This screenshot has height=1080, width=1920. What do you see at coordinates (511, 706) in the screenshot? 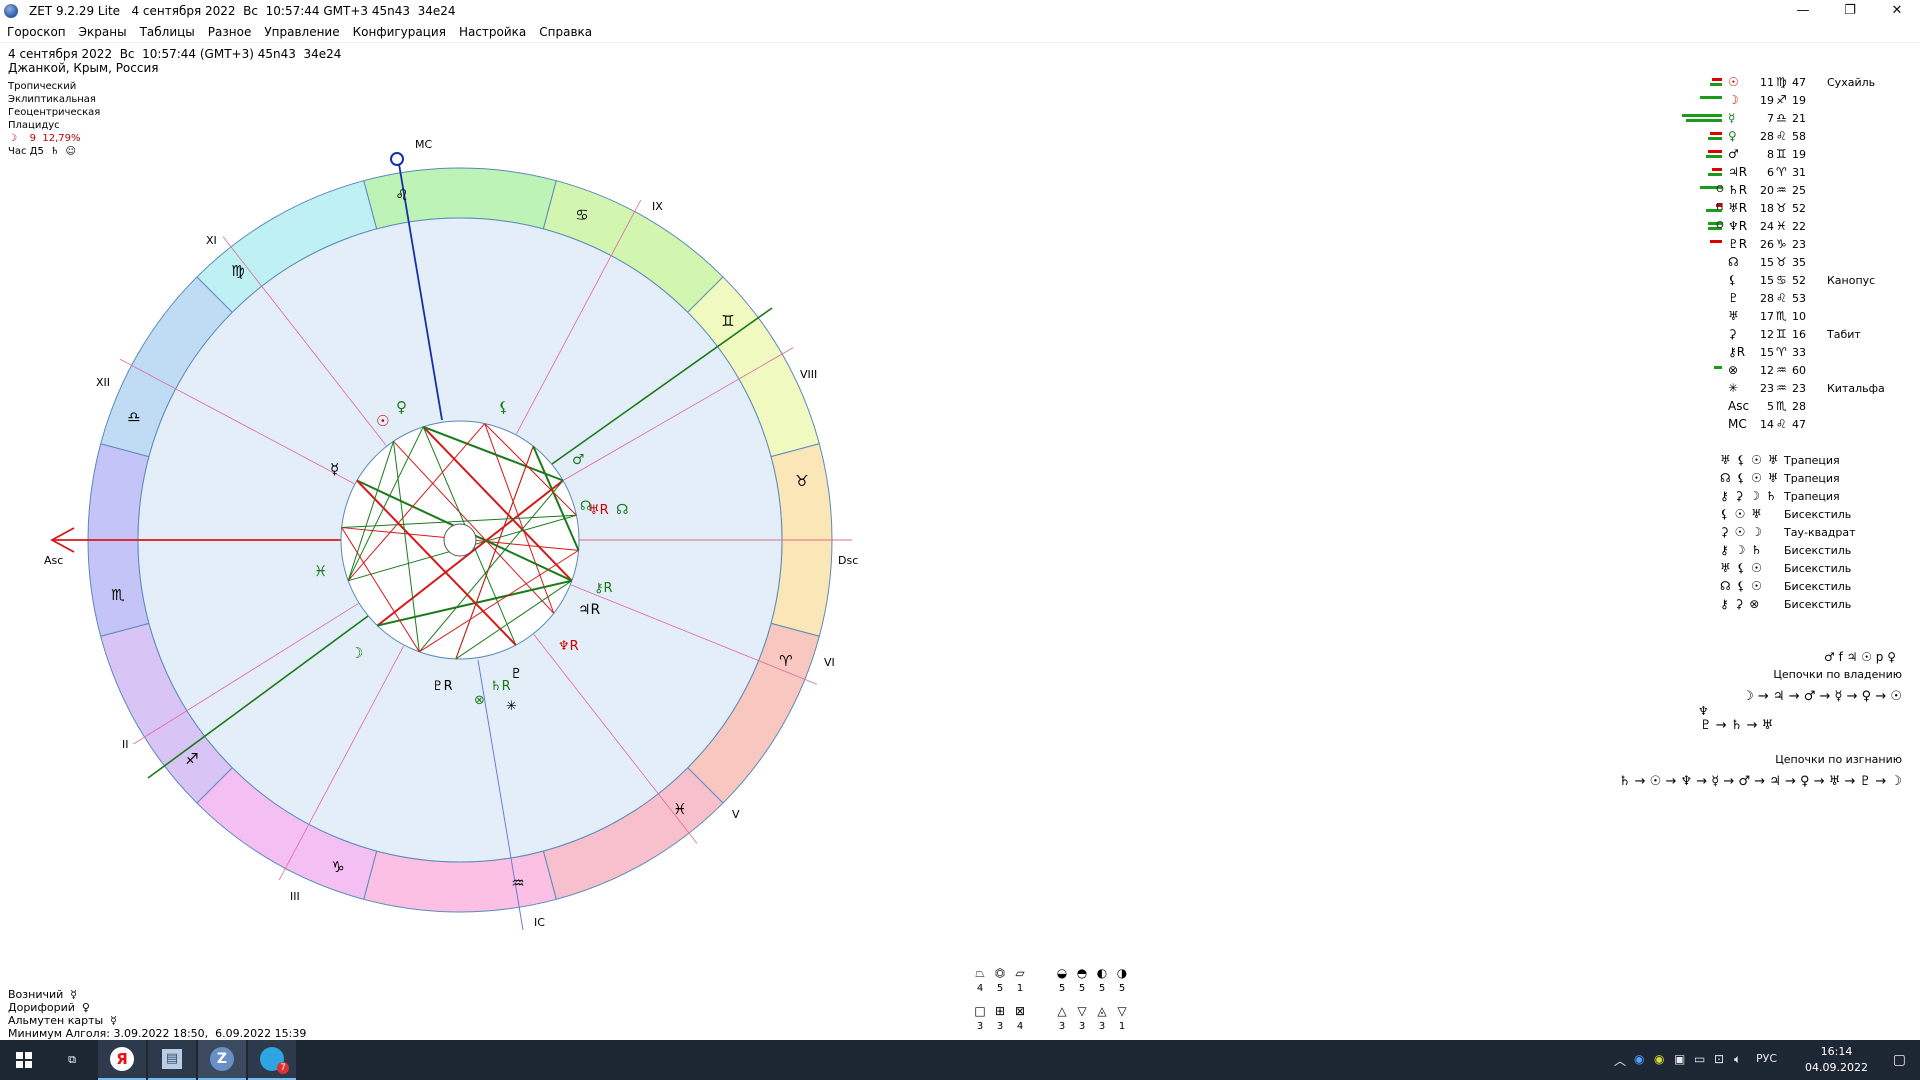
I see `vertex-icon: ✳` at bounding box center [511, 706].